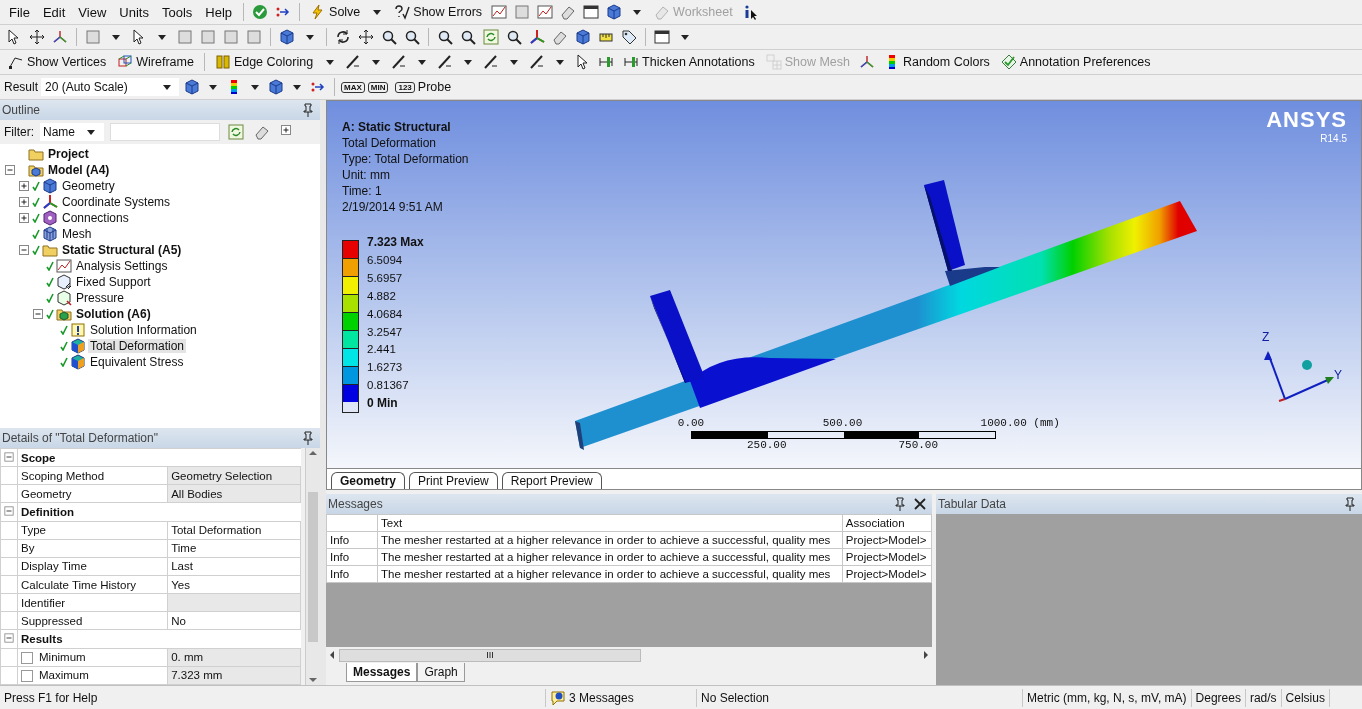  Describe the element at coordinates (143, 330) in the screenshot. I see `tree-item: Solution Information` at that location.